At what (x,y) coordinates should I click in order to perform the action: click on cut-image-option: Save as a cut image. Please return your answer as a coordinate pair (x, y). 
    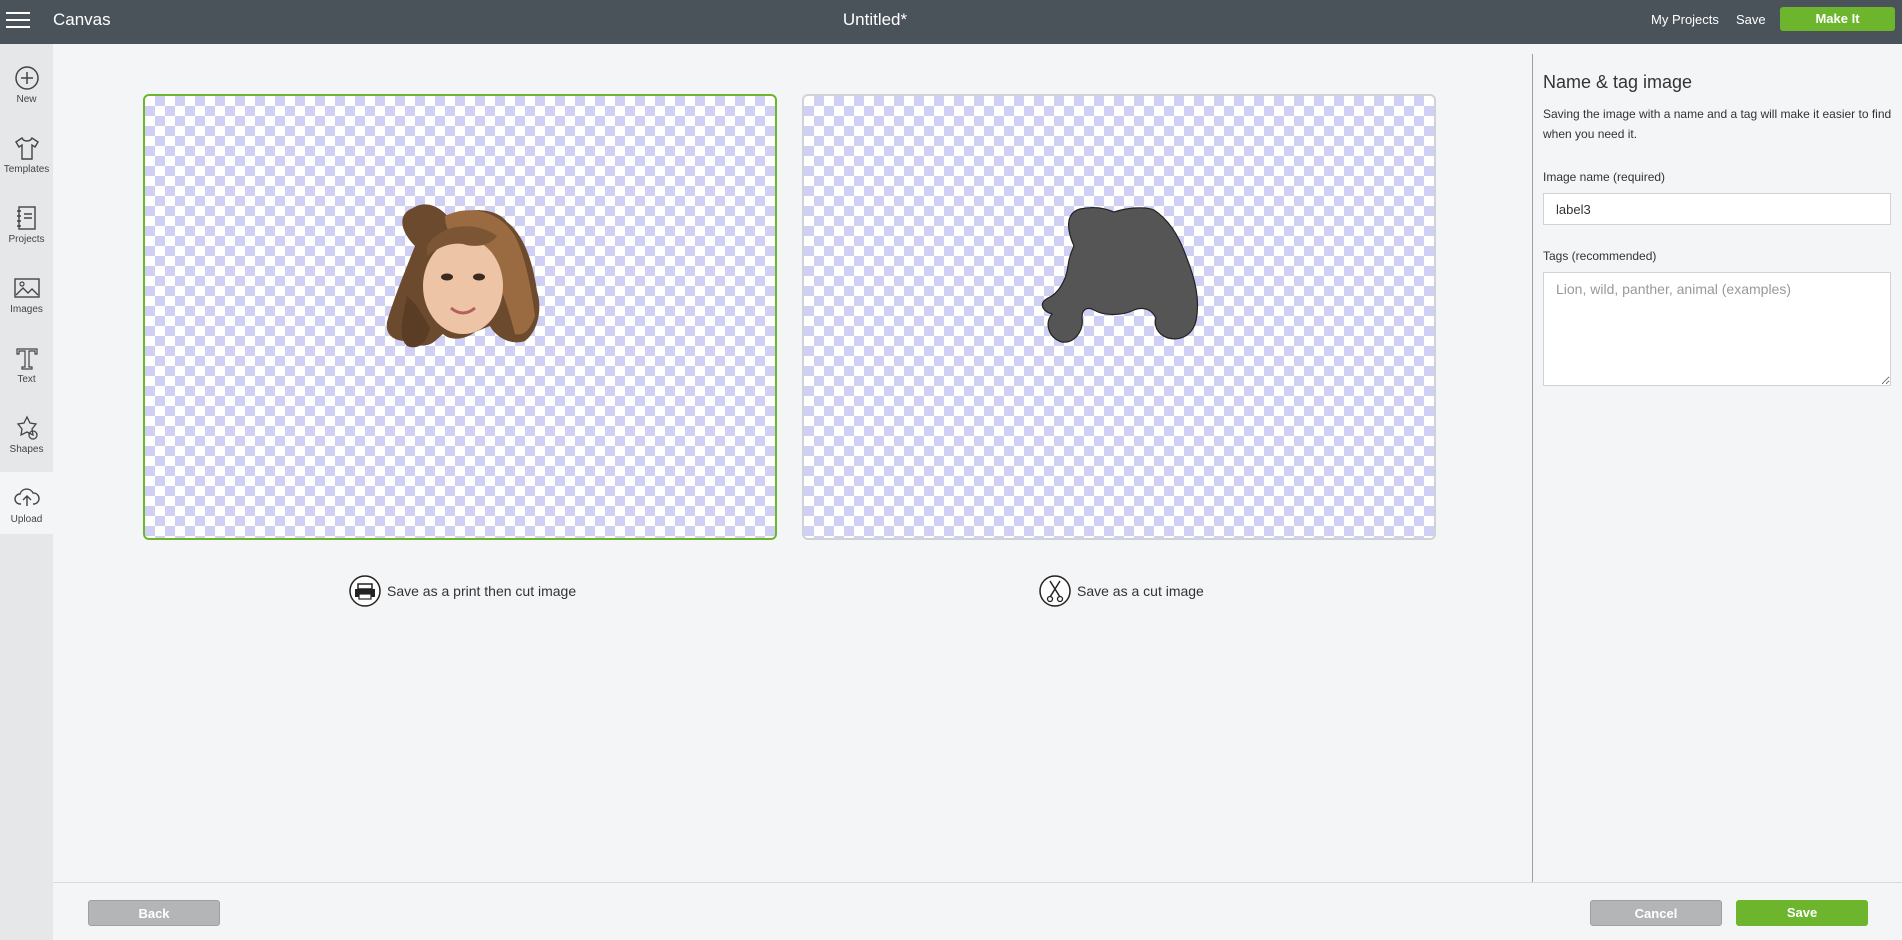
    Looking at the image, I should click on (1121, 591).